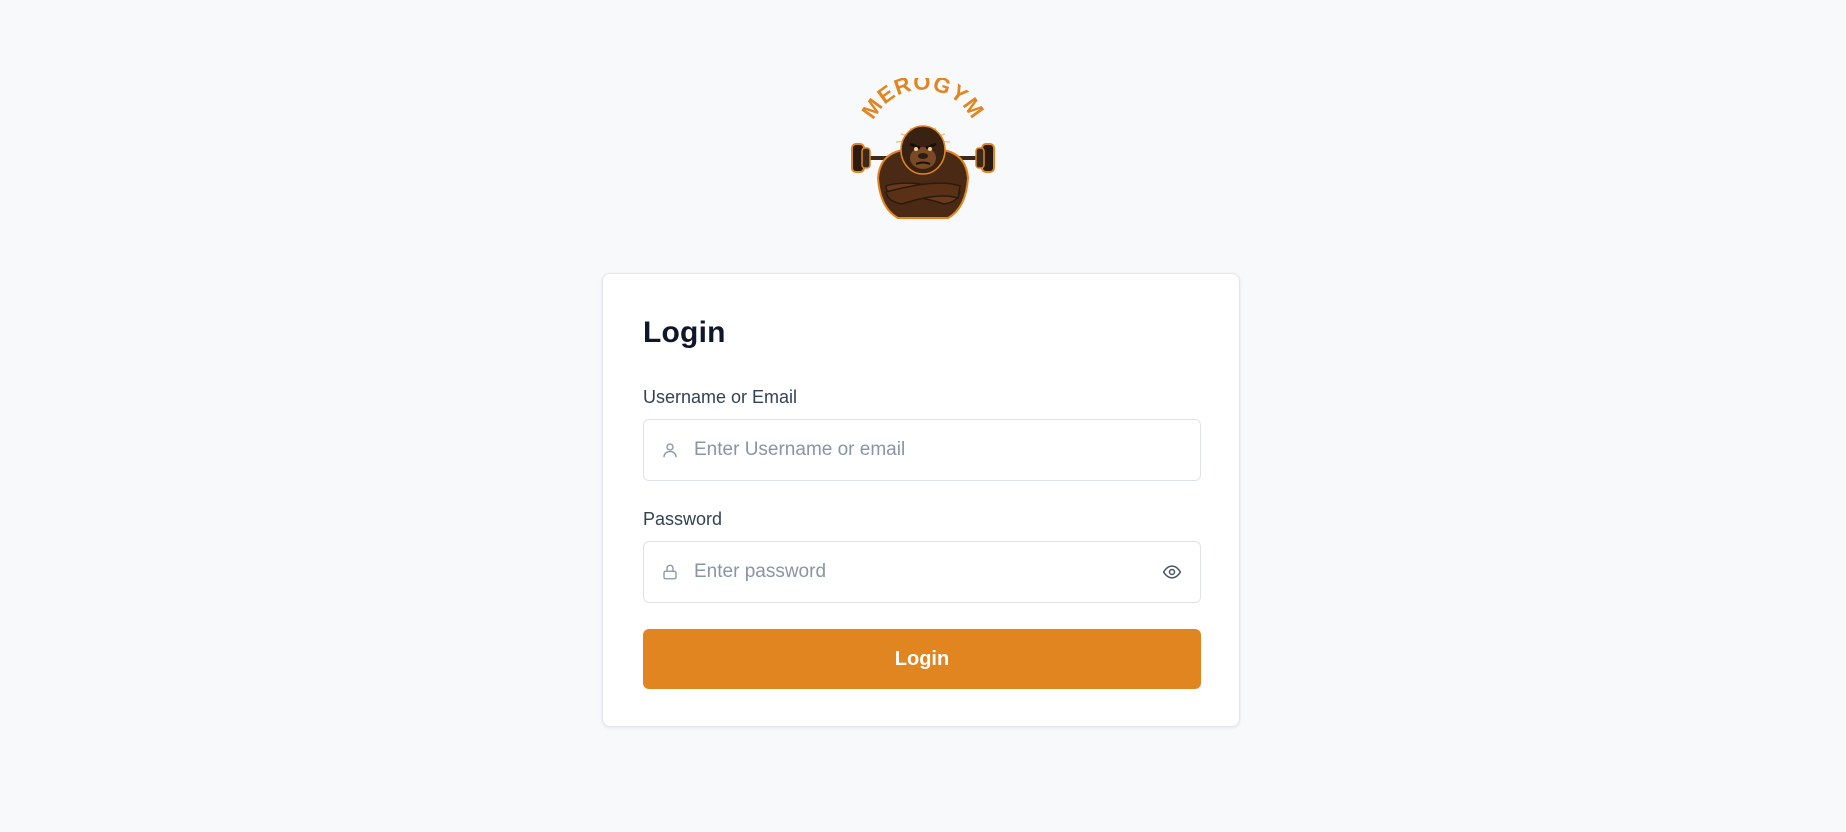 The height and width of the screenshot is (832, 1846). What do you see at coordinates (923, 148) in the screenshot?
I see `gorilla-barbell-logo-icon: MEROGYM` at bounding box center [923, 148].